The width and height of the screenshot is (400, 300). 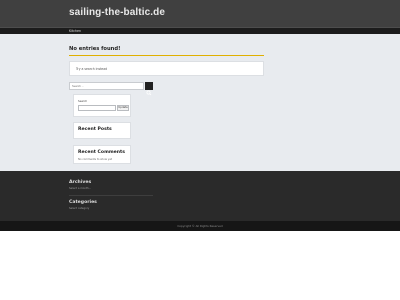 I want to click on nav-item-kitchen: Kitchen, so click(x=75, y=31).